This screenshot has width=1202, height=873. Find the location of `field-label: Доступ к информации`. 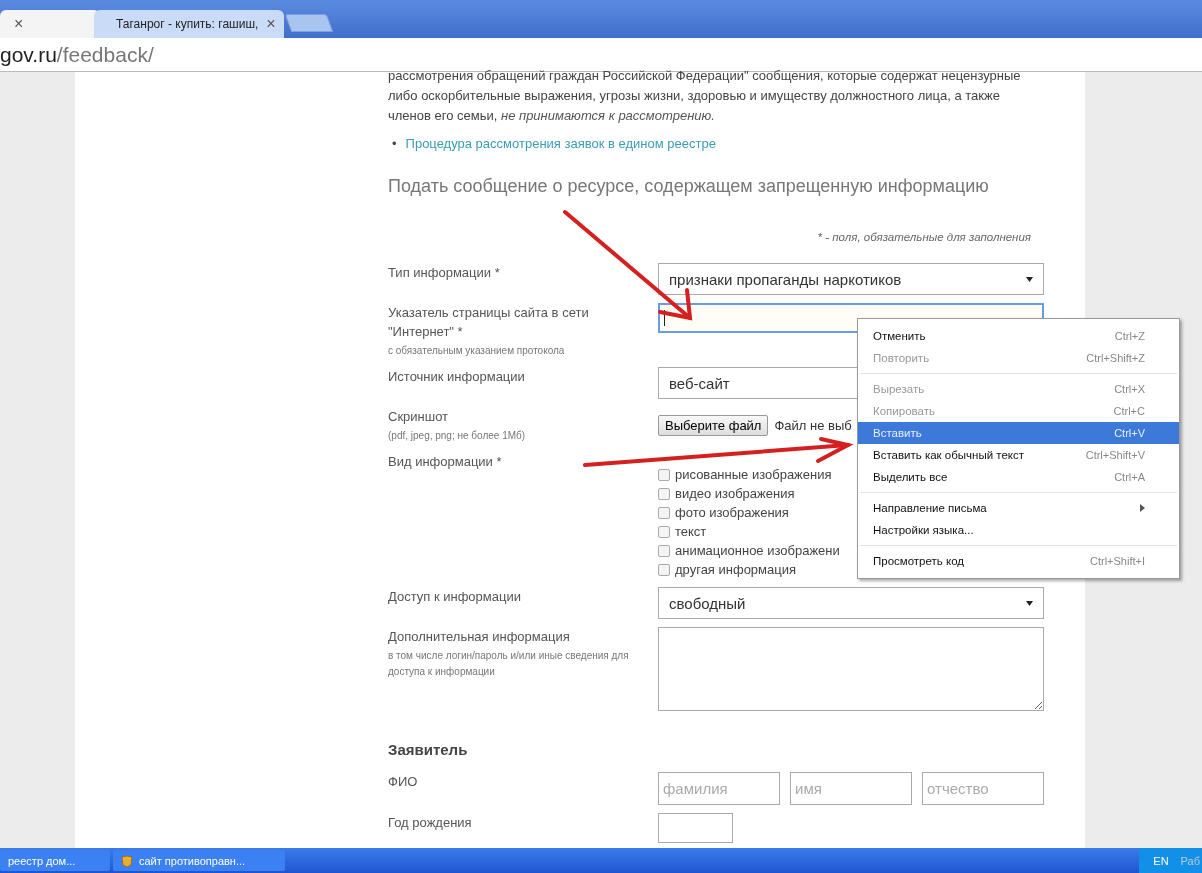

field-label: Доступ к информации is located at coordinates (455, 597).